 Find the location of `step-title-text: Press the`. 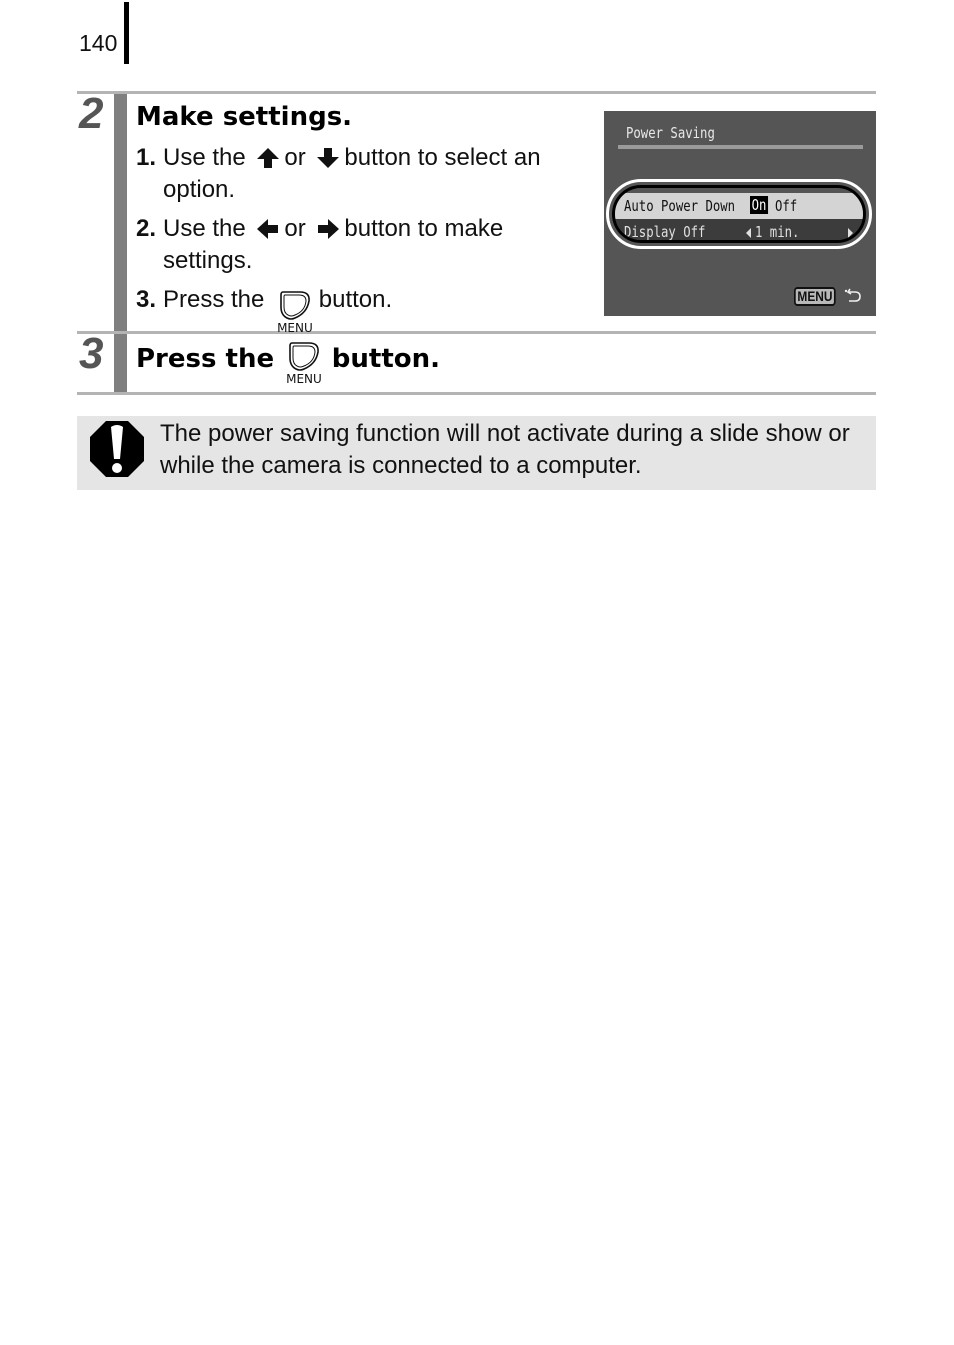

step-title-text: Press the is located at coordinates (205, 359).